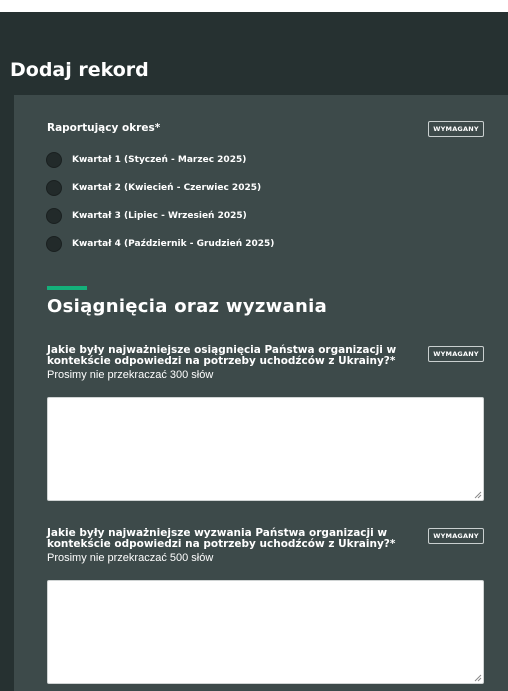 This screenshot has height=691, width=508. What do you see at coordinates (265, 632) in the screenshot?
I see `challenges-textarea` at bounding box center [265, 632].